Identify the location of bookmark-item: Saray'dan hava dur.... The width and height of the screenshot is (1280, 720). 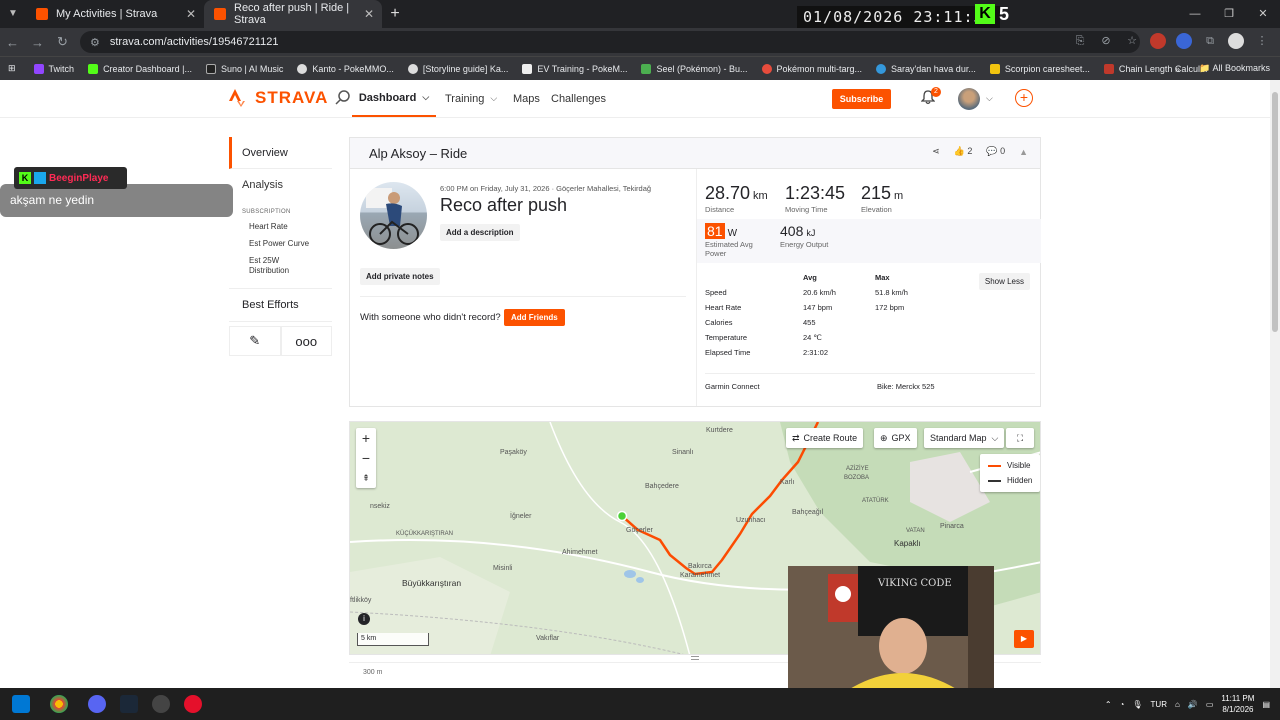
(926, 68).